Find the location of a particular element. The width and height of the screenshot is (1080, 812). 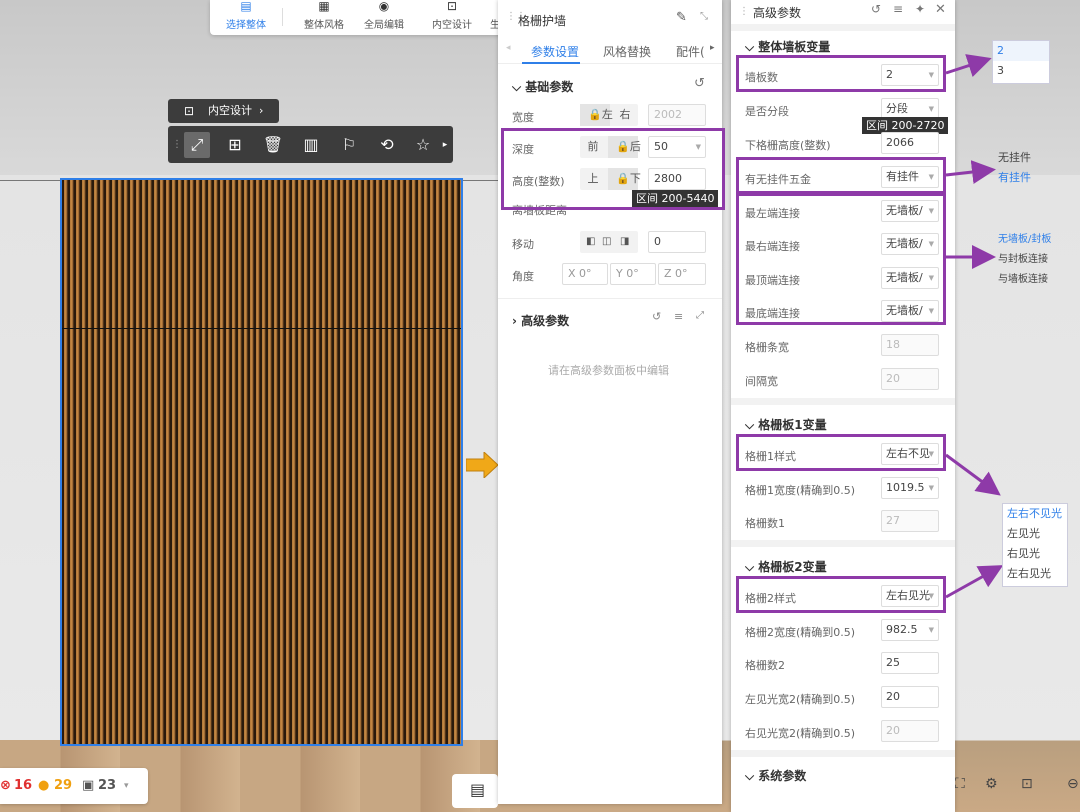

connect-options: 无墙板/封板 与封板连接 与墙板连接 is located at coordinates (1028, 262).